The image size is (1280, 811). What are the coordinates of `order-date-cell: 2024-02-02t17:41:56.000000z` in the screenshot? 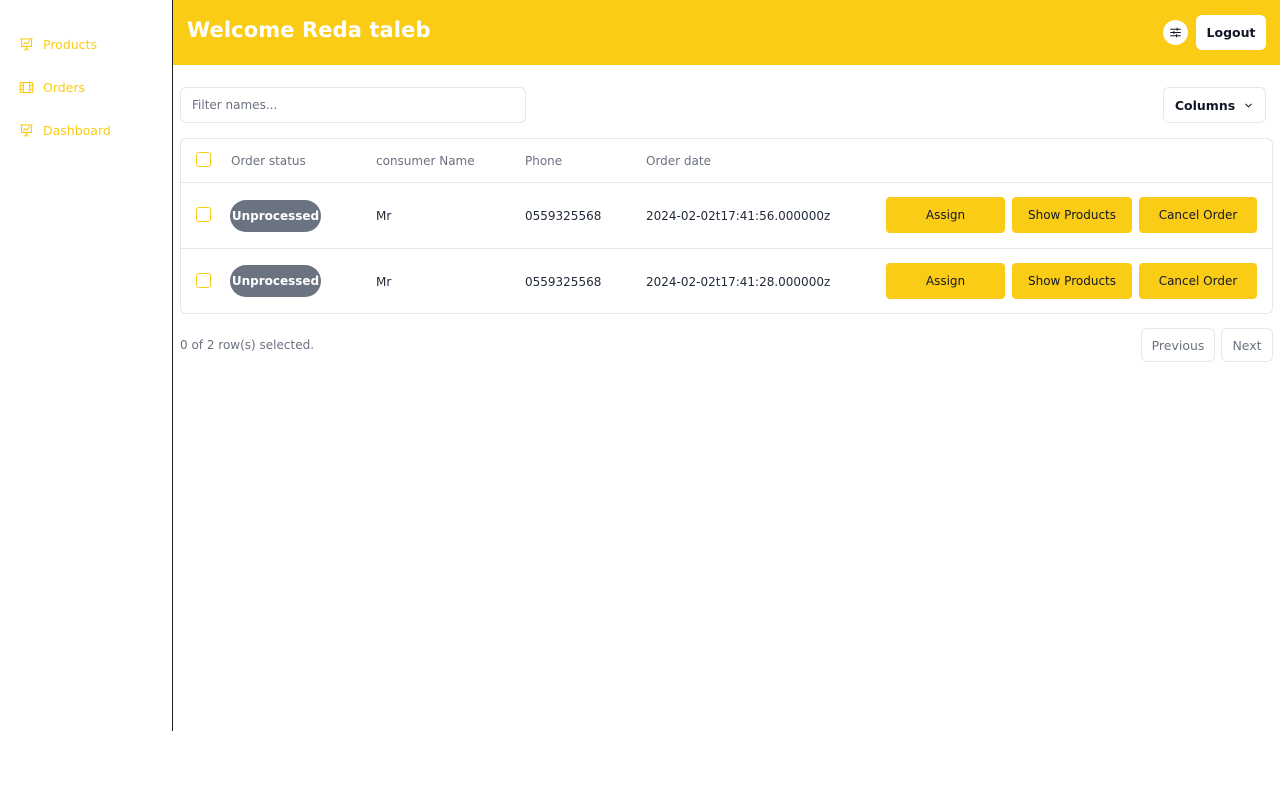 It's located at (738, 216).